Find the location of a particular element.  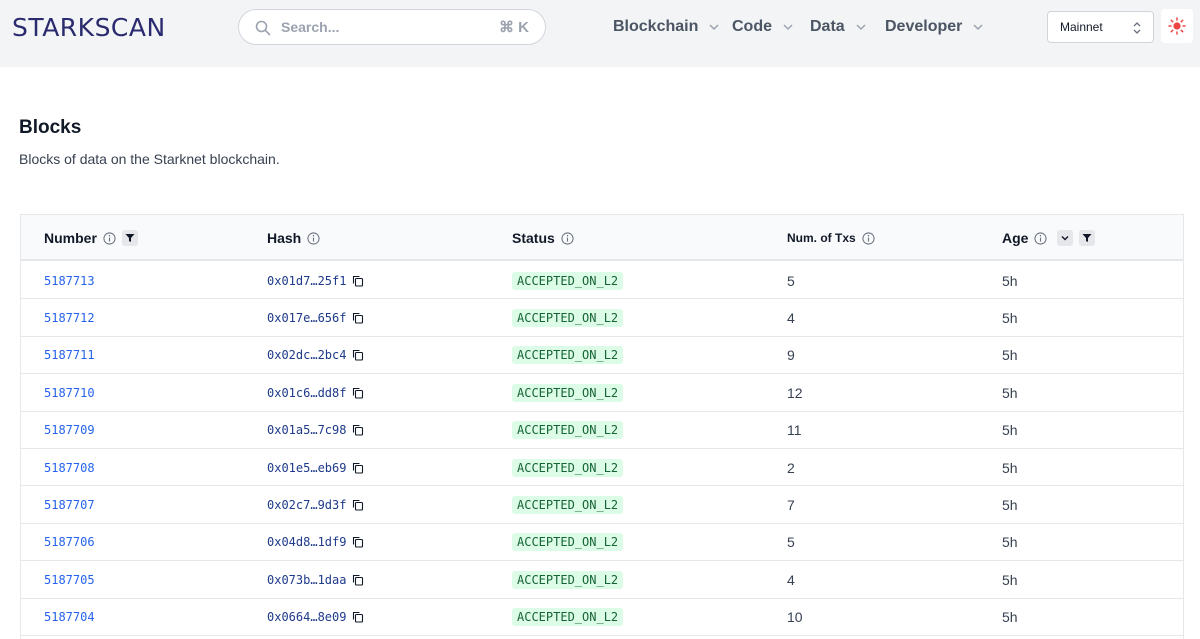

block-hash-link: 0x02c7…9d3f is located at coordinates (306, 505).